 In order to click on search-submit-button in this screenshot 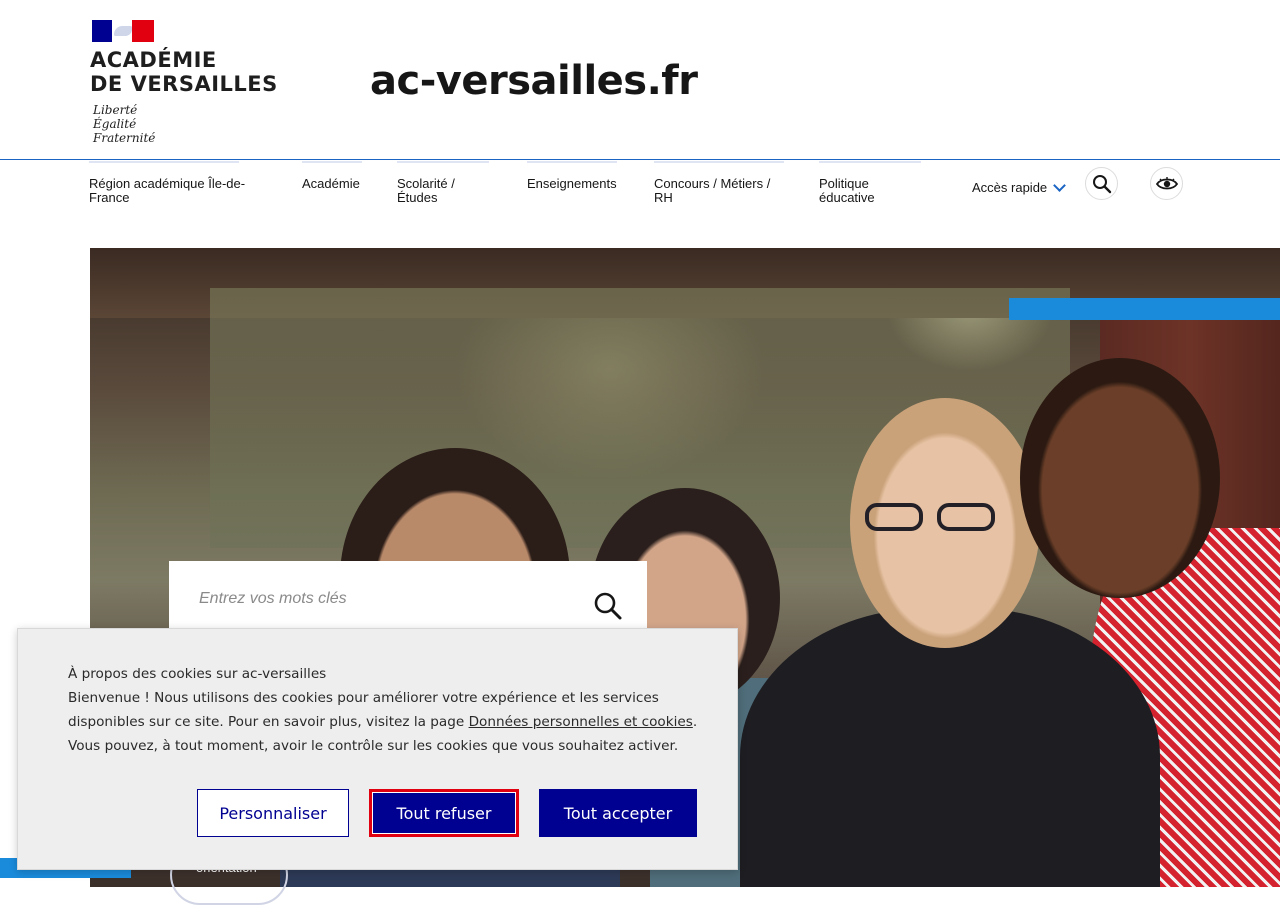, I will do `click(608, 606)`.